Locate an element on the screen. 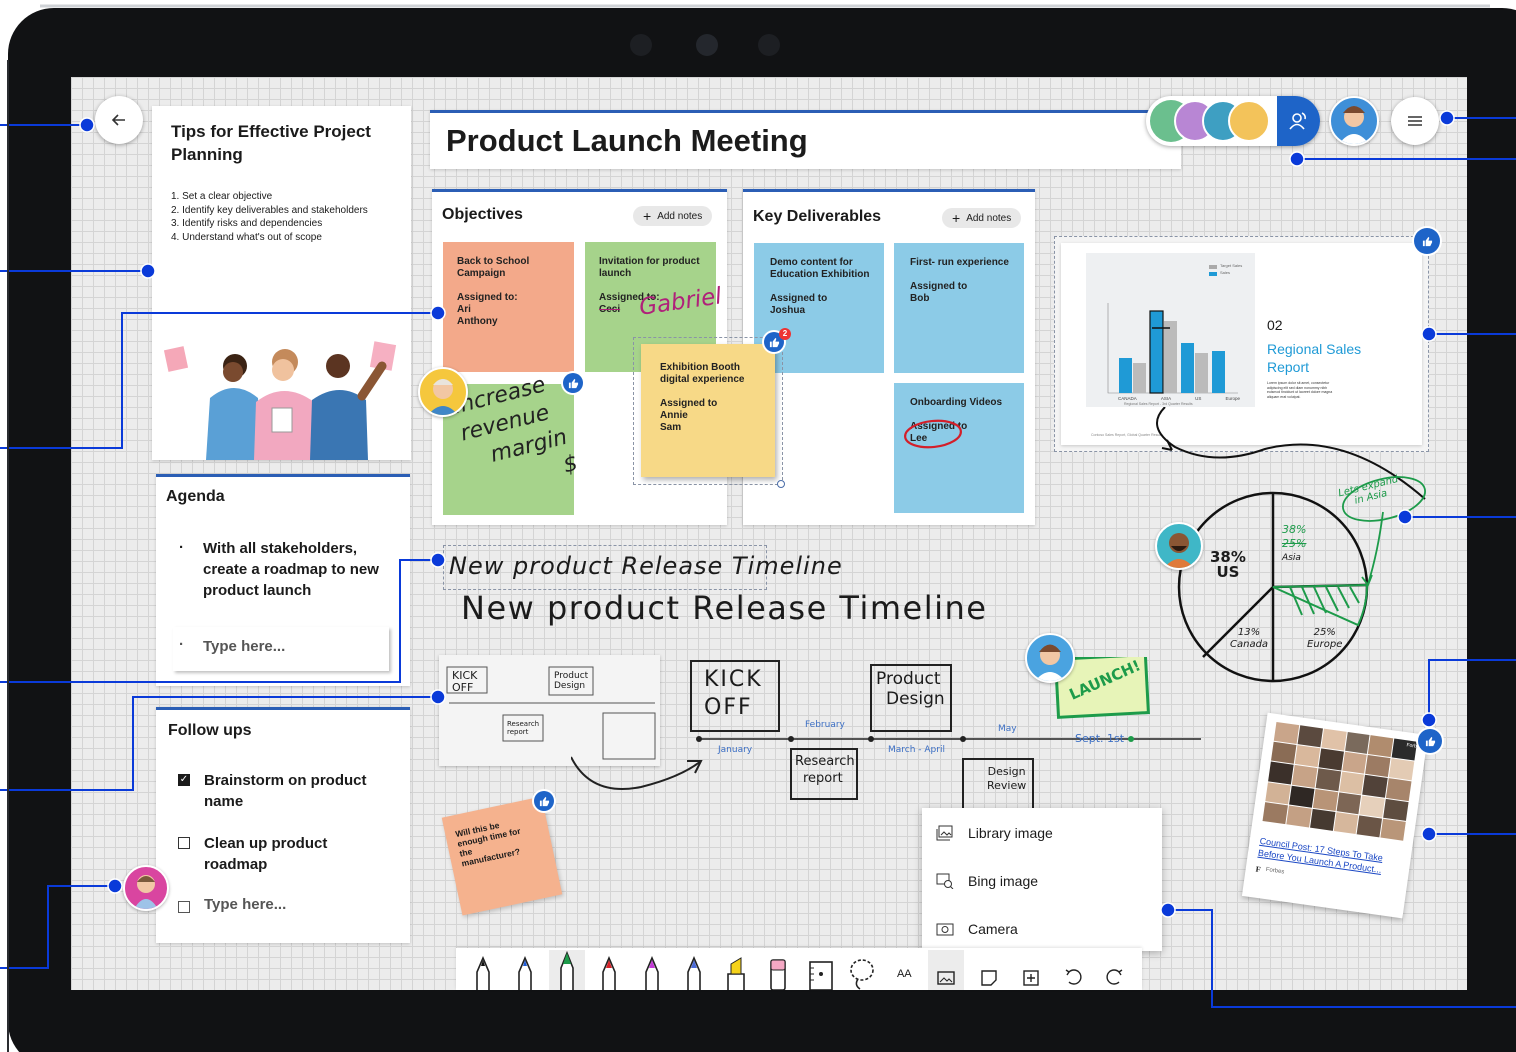 The height and width of the screenshot is (1052, 1516). pen-galaxy-tool is located at coordinates (694, 970).